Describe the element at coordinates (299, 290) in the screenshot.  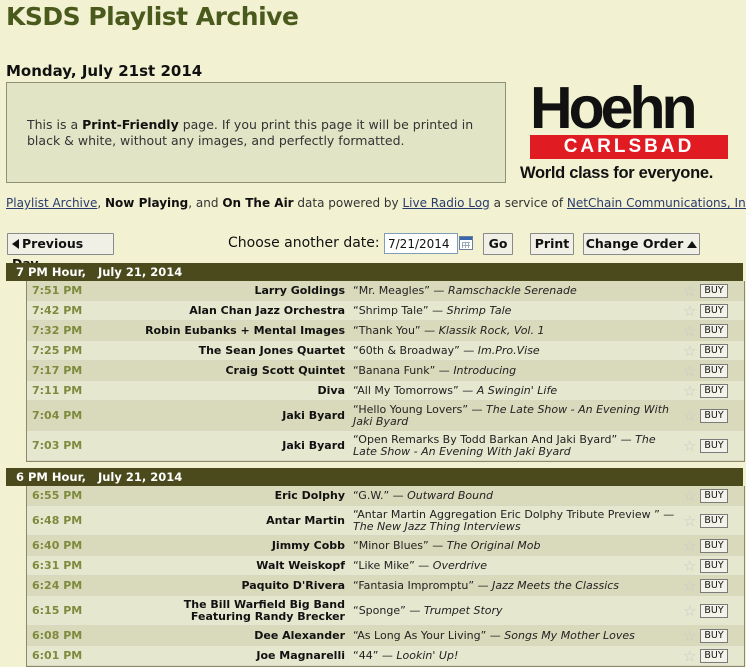
I see `track-artist: Larry Goldings` at that location.